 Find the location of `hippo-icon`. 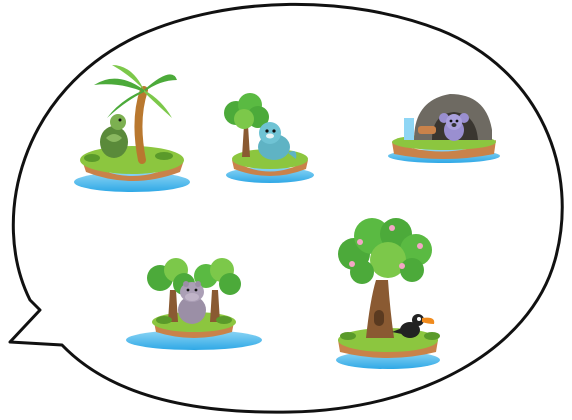

hippo-icon is located at coordinates (192, 302).